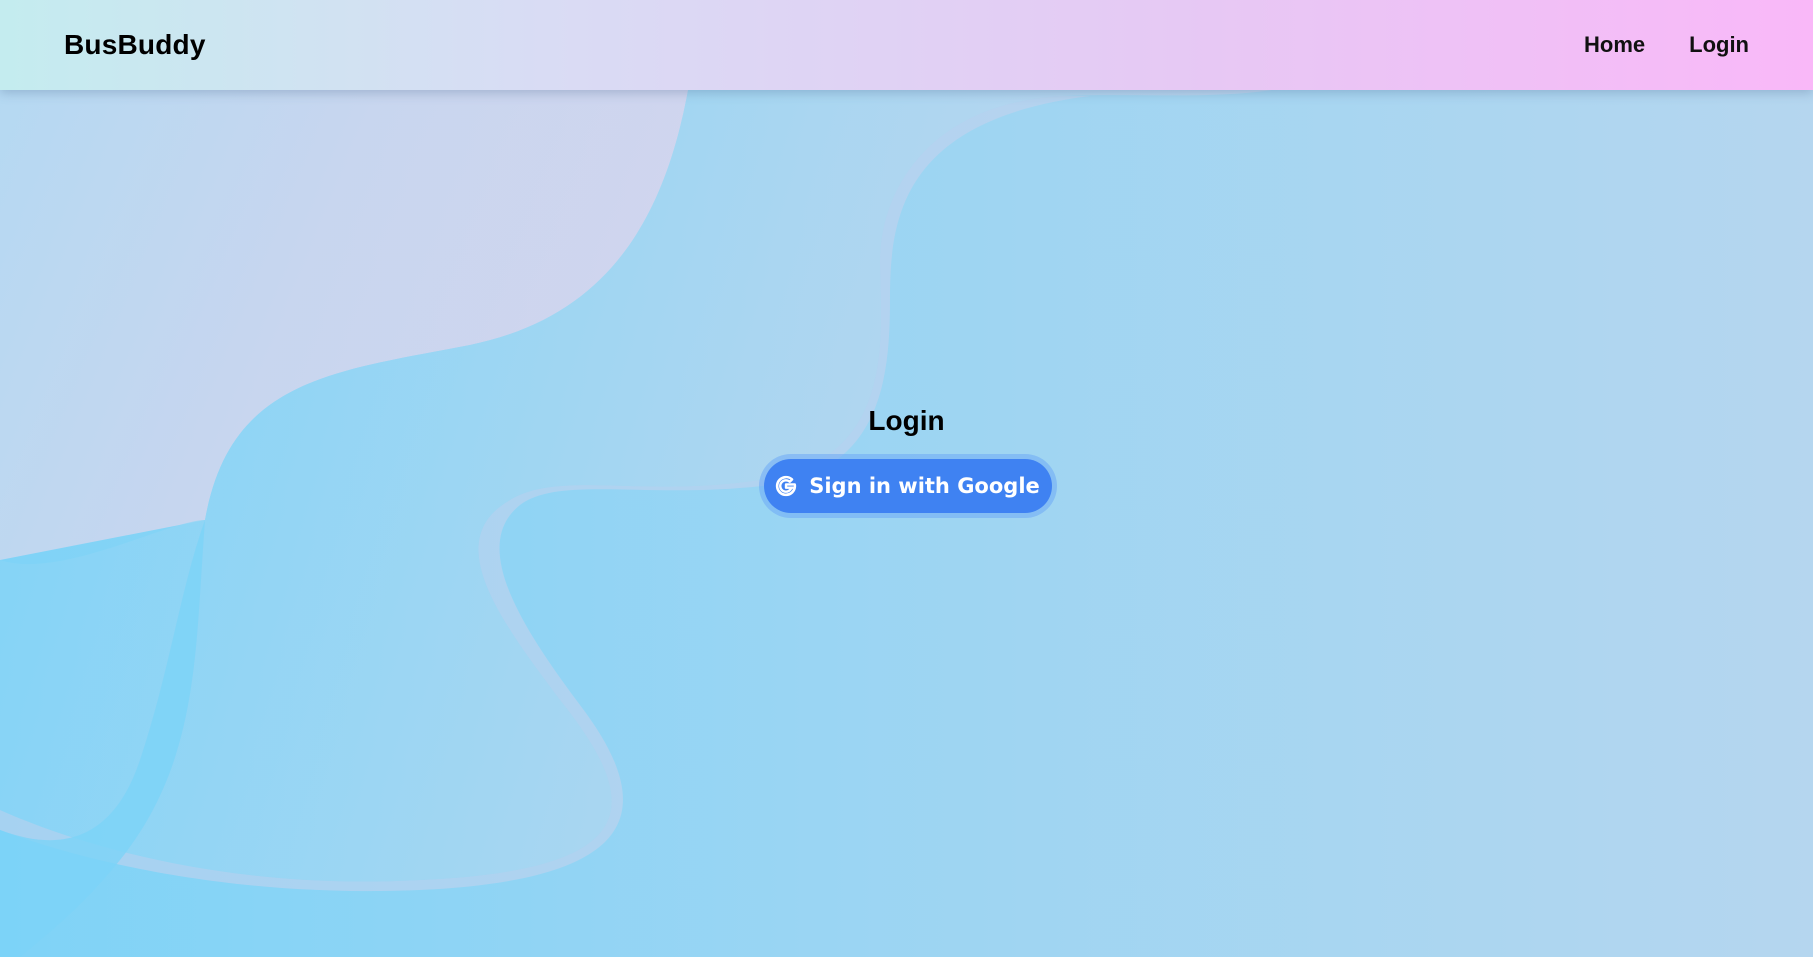  I want to click on nav-link-home: Home, so click(1614, 45).